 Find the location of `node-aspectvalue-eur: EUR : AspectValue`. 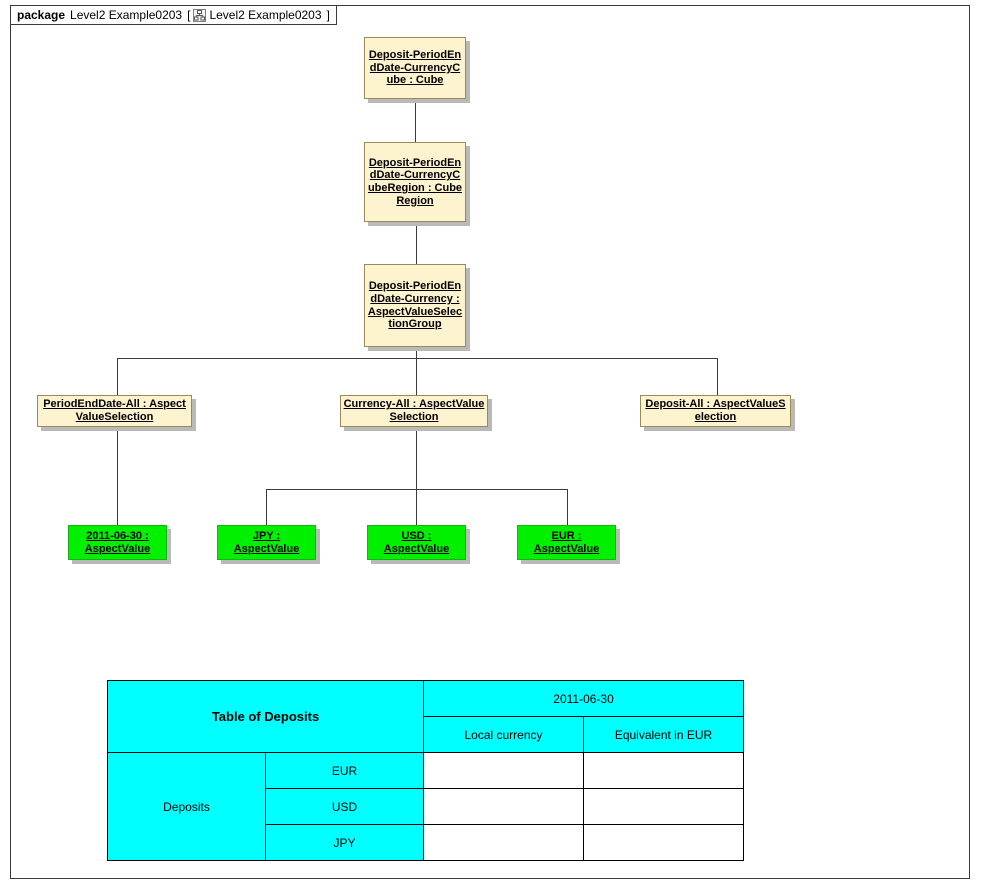

node-aspectvalue-eur: EUR : AspectValue is located at coordinates (566, 542).